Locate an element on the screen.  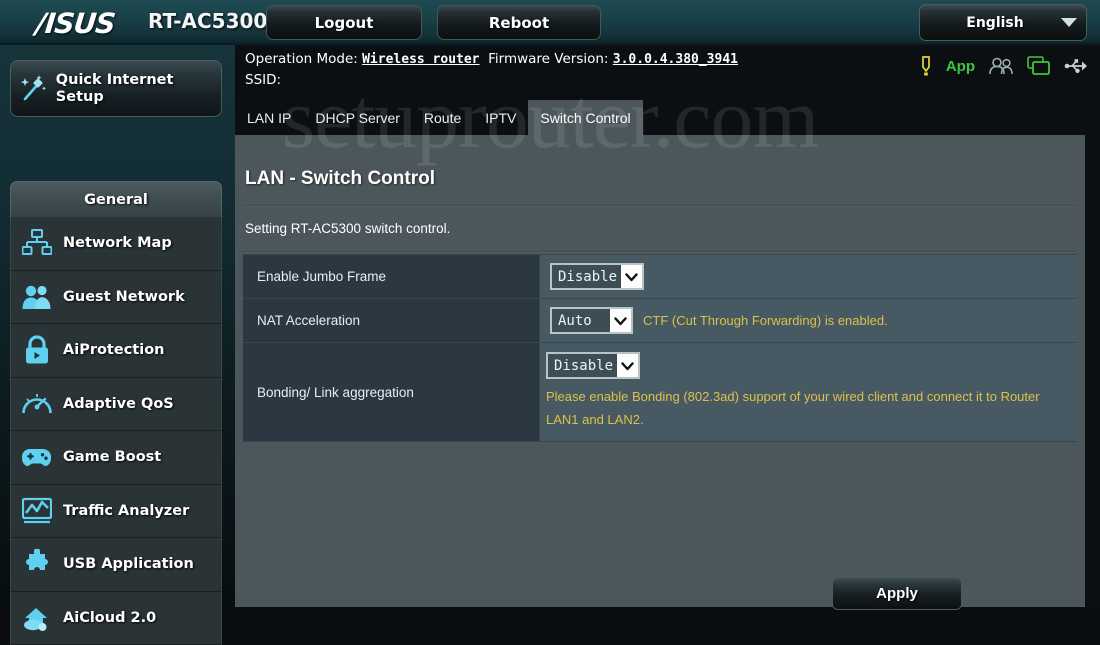
sidebar-item-usb-application: USB Application is located at coordinates (116, 565).